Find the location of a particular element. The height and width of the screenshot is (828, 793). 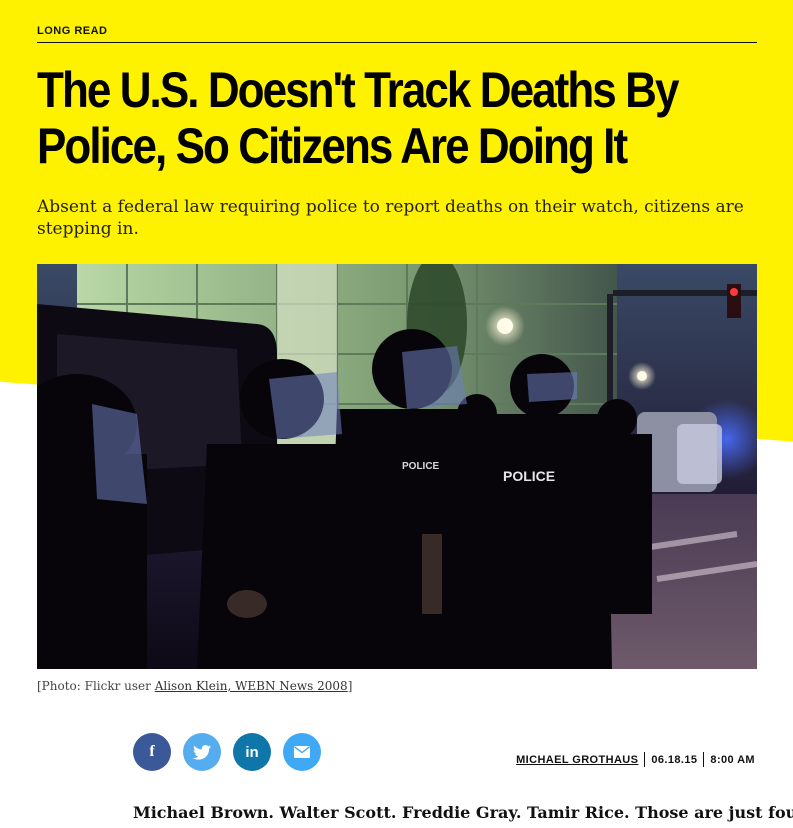

author-link: MICHAEL GROTHAUS is located at coordinates (577, 760).